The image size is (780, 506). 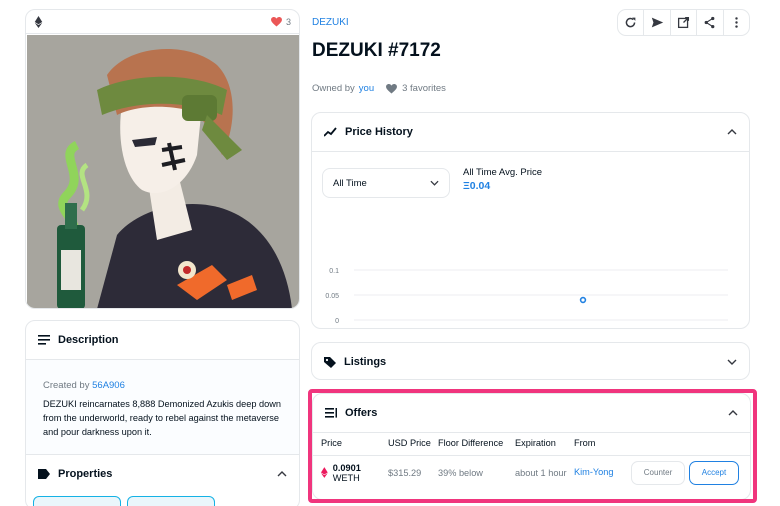 What do you see at coordinates (330, 22) in the screenshot?
I see `collection-link: DEZUKI` at bounding box center [330, 22].